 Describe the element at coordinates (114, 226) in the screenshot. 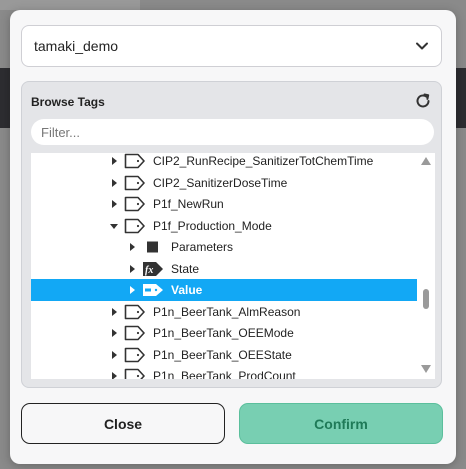

I see `caret-down-icon` at that location.